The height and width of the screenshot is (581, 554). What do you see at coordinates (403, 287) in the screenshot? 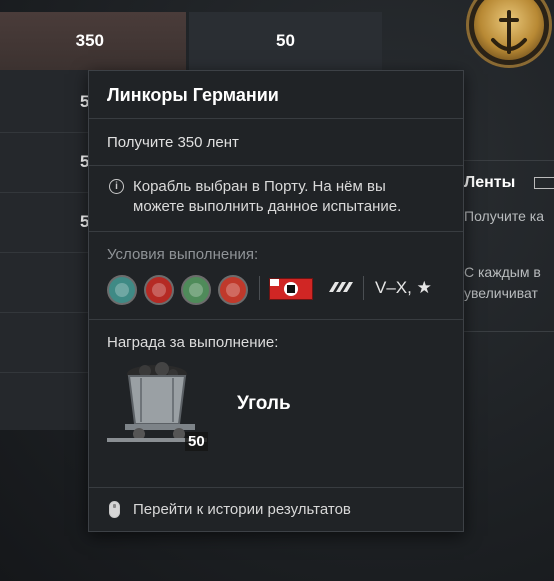
I see `tier-range: V–X, ★` at bounding box center [403, 287].